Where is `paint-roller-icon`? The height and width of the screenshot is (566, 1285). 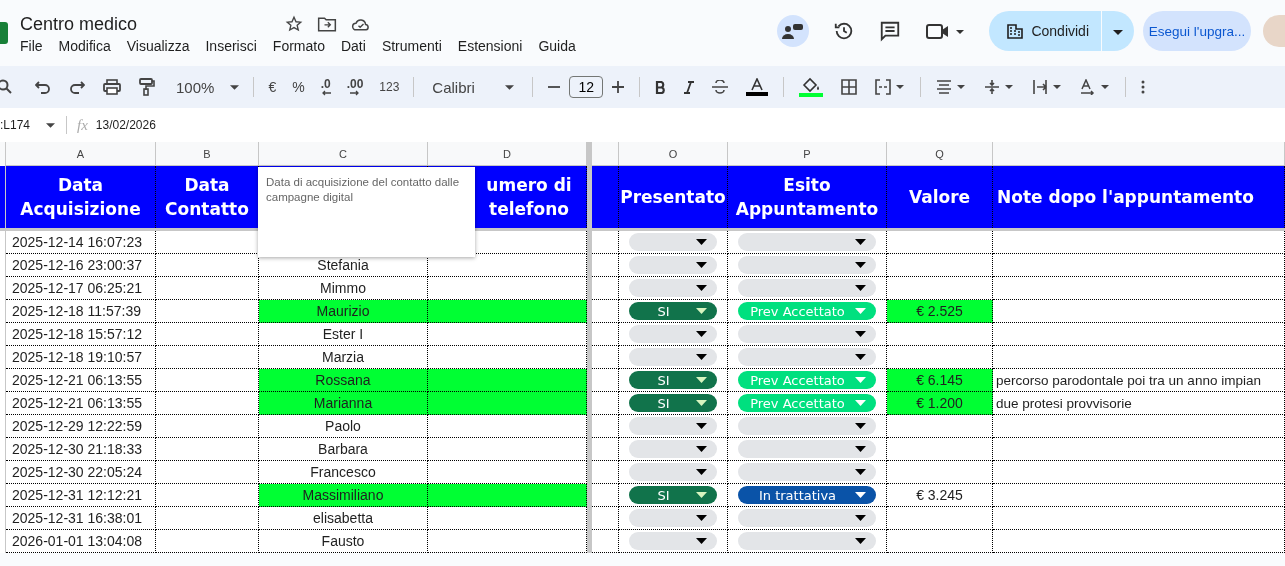
paint-roller-icon is located at coordinates (147, 87).